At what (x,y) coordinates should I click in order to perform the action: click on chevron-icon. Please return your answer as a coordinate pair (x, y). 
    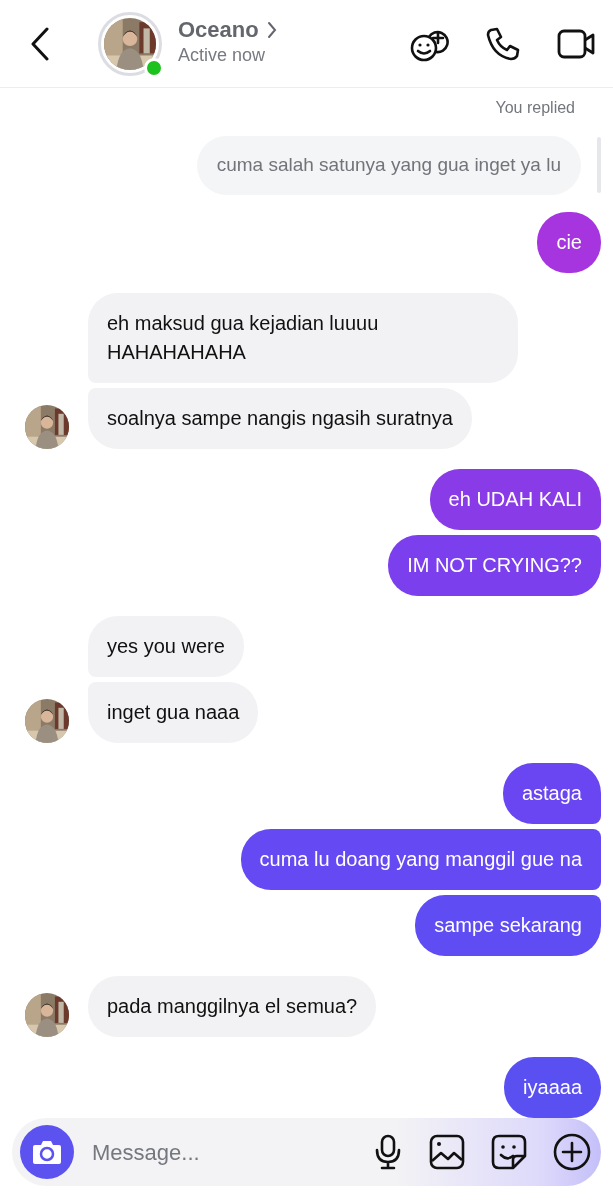
    Looking at the image, I should click on (271, 30).